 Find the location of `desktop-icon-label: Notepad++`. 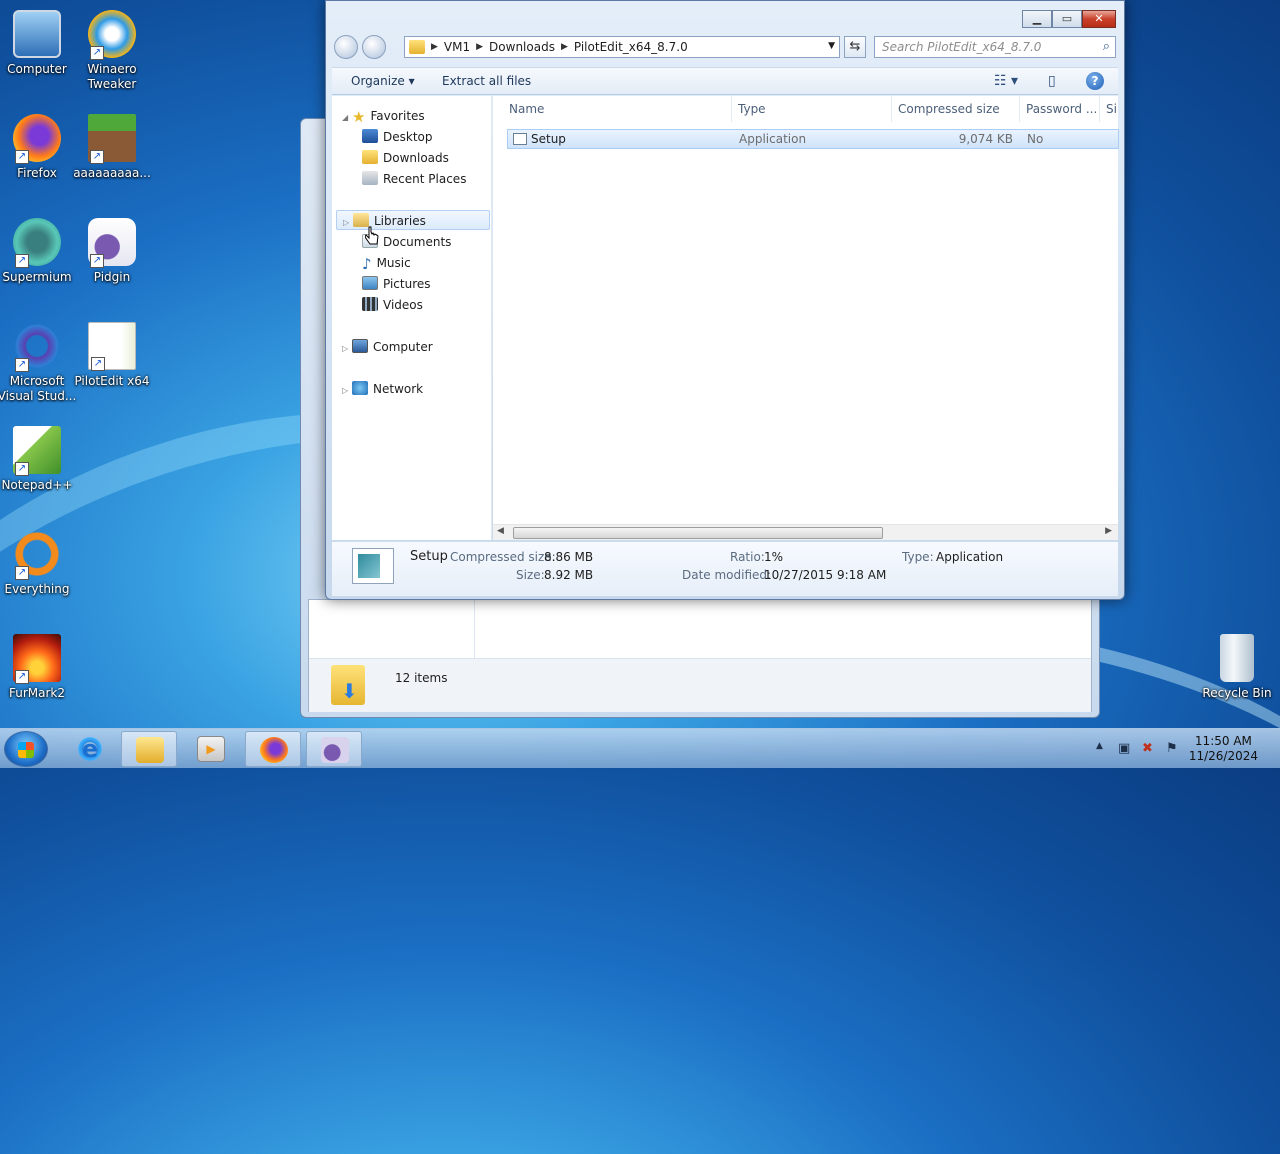

desktop-icon-label: Notepad++ is located at coordinates (37, 485).